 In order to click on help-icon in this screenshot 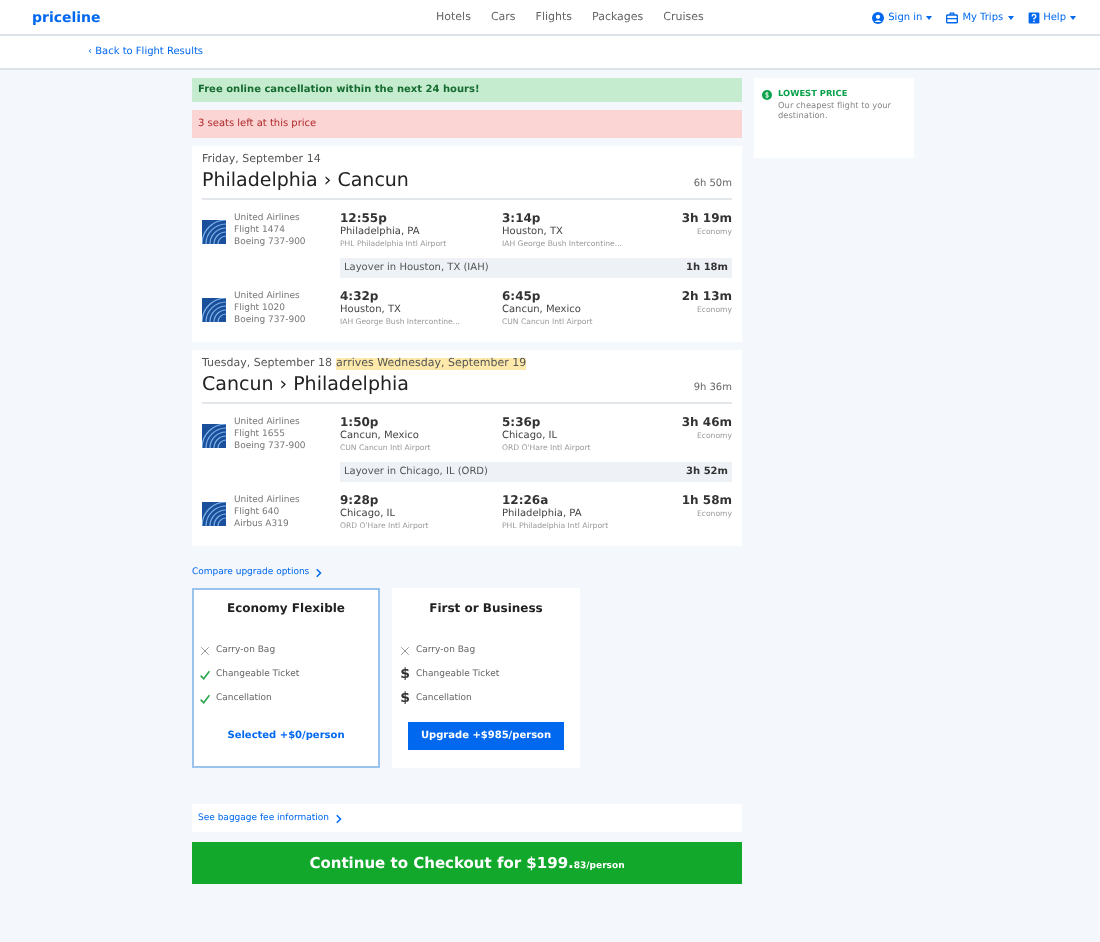, I will do `click(1033, 17)`.